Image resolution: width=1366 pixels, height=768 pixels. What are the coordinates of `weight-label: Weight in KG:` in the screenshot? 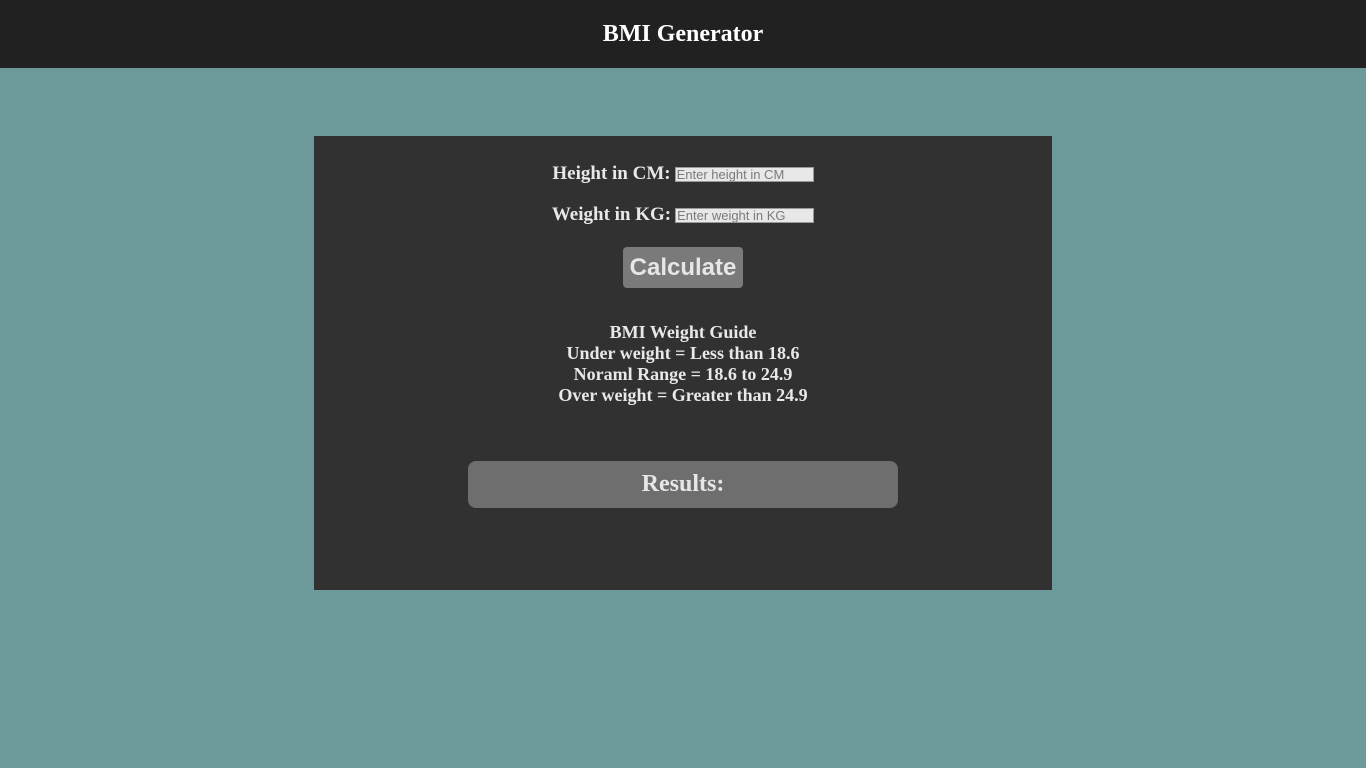 It's located at (611, 214).